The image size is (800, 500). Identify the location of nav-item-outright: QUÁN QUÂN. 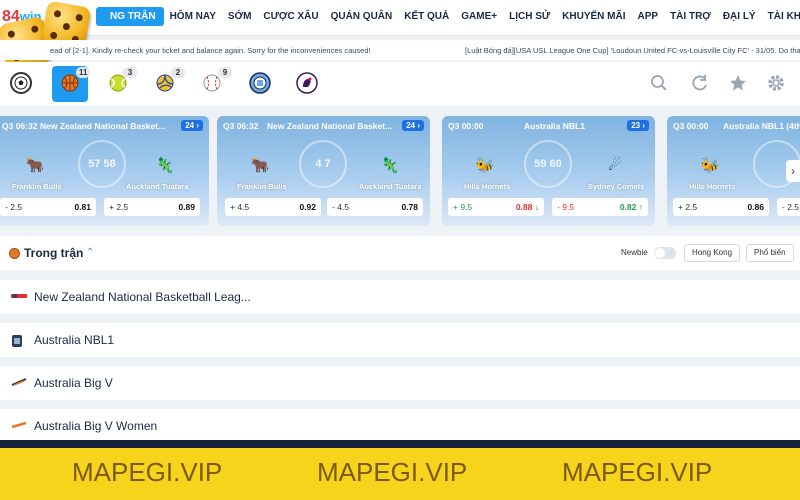
(362, 16).